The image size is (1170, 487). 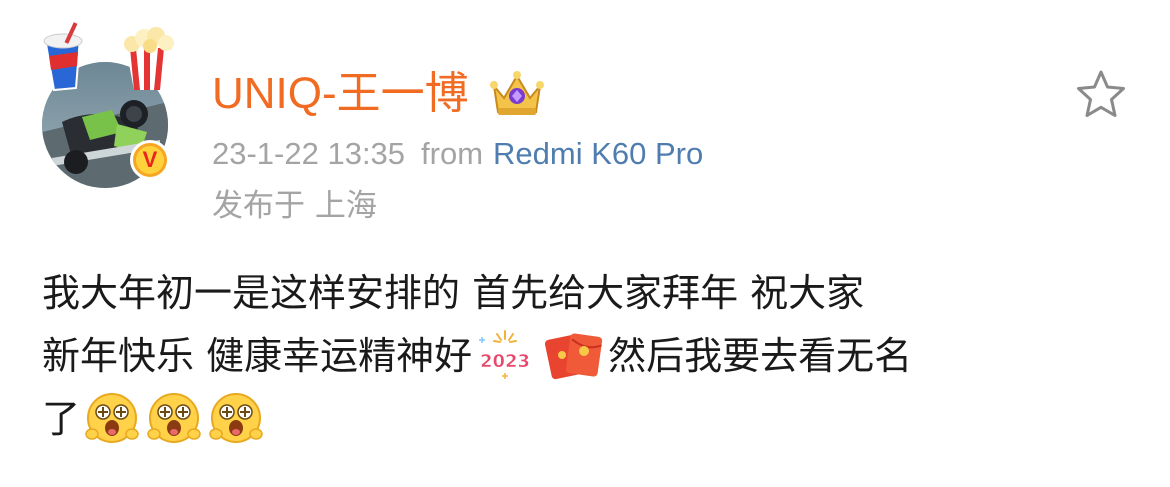 What do you see at coordinates (106, 105) in the screenshot?
I see `avatar-container: V` at bounding box center [106, 105].